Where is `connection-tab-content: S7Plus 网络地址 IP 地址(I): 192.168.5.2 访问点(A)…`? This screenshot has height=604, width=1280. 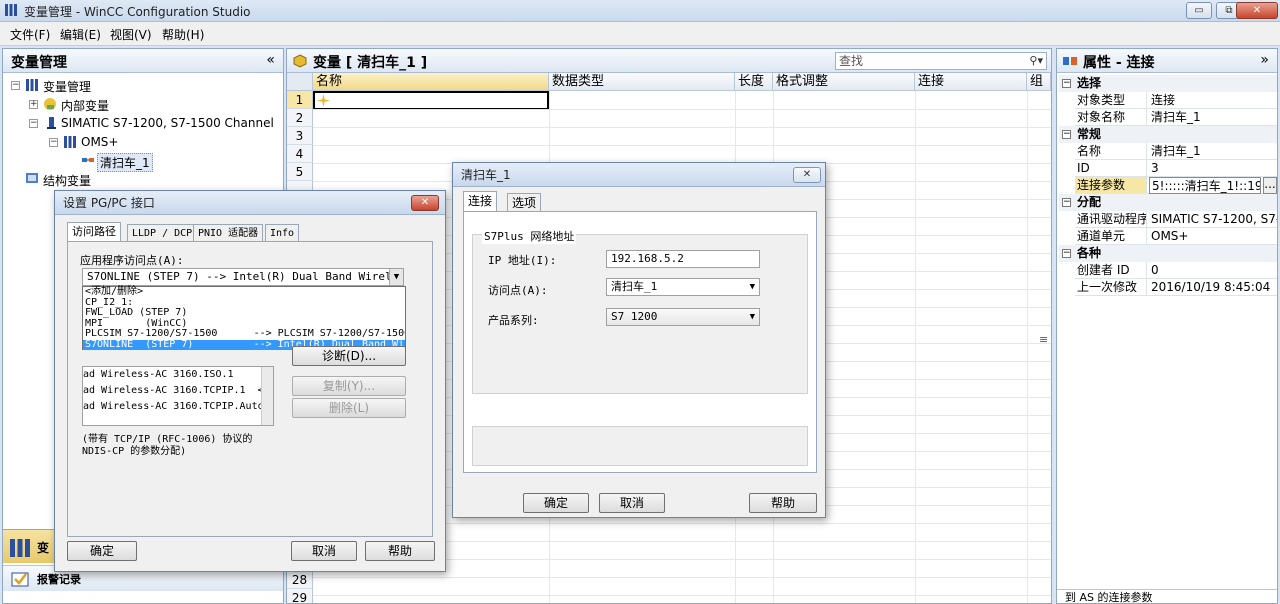
connection-tab-content: S7Plus 网络地址 IP 地址(I): 192.168.5.2 访问点(A)… is located at coordinates (640, 342).